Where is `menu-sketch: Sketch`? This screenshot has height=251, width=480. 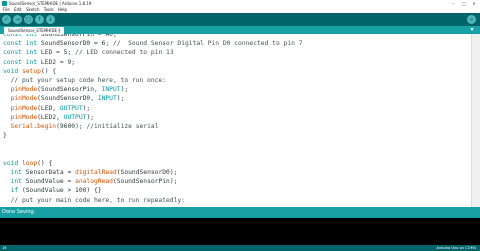
menu-sketch: Sketch is located at coordinates (32, 9).